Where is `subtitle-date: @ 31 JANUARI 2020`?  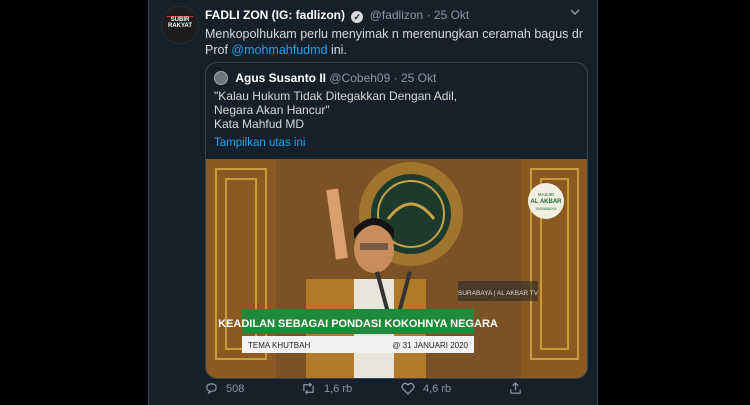
subtitle-date: @ 31 JANUARI 2020 is located at coordinates (430, 345).